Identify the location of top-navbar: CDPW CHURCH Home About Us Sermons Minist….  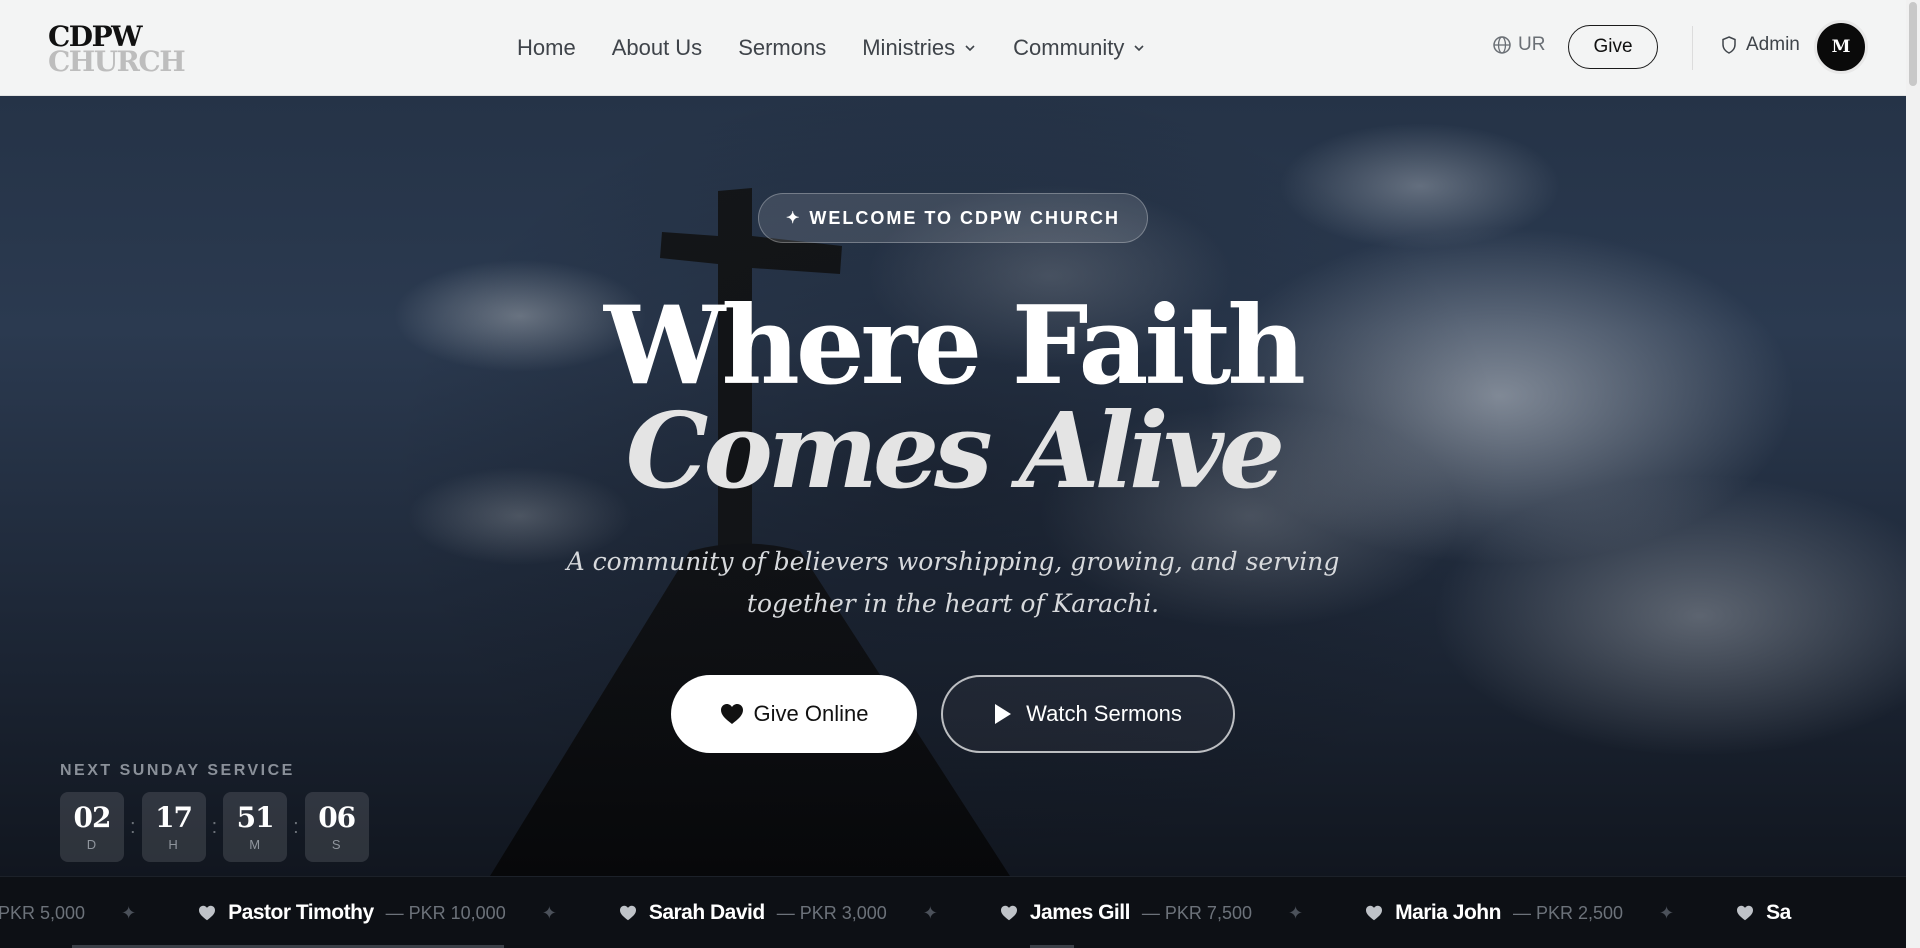
(953, 48).